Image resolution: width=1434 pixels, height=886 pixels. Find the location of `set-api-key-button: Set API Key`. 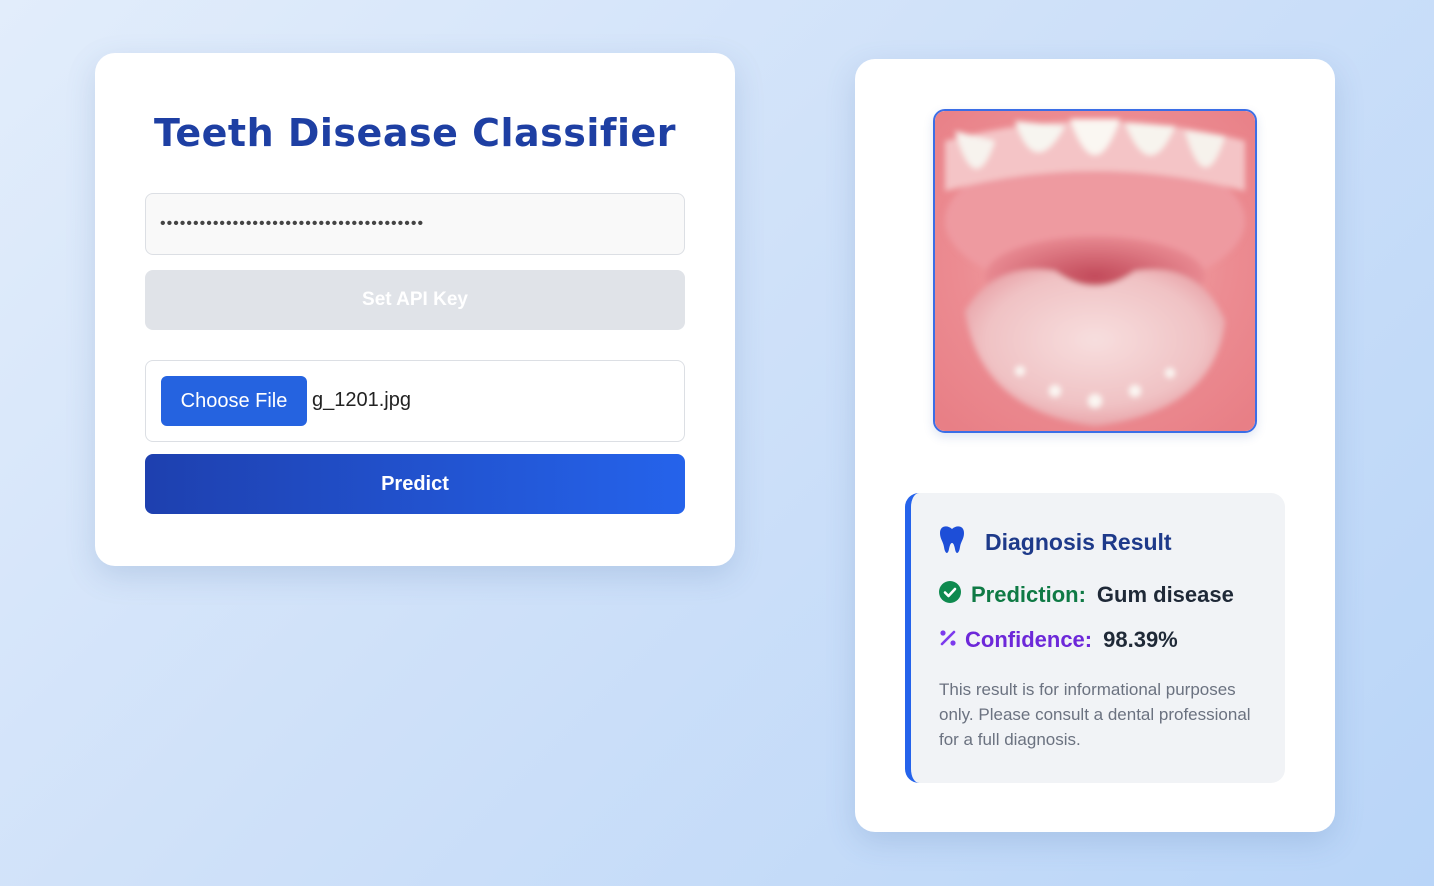

set-api-key-button: Set API Key is located at coordinates (415, 300).